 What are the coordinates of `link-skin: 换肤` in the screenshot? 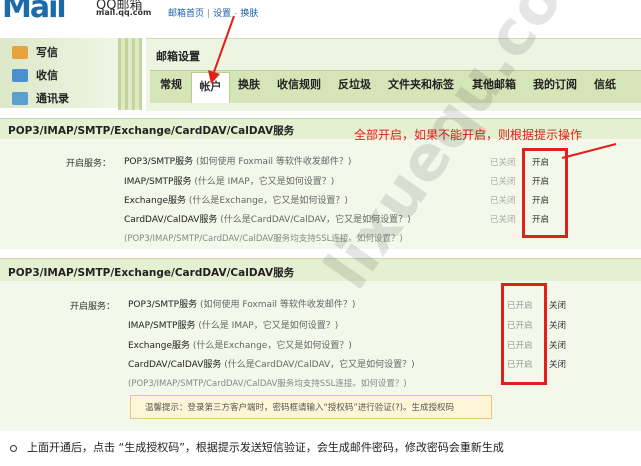 It's located at (249, 14).